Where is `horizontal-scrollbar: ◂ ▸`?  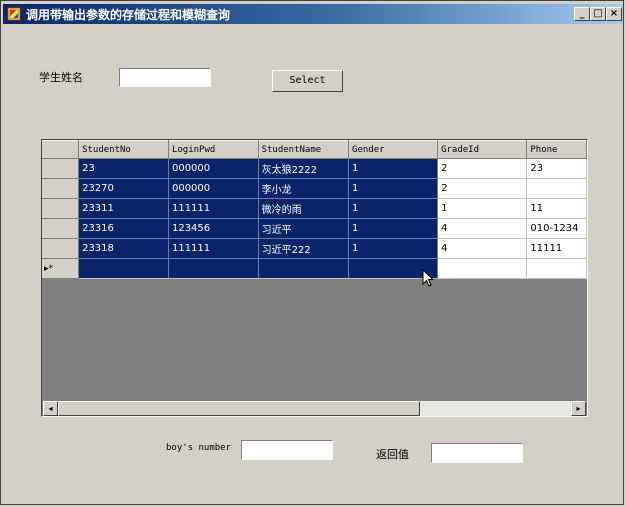
horizontal-scrollbar: ◂ ▸ is located at coordinates (314, 408).